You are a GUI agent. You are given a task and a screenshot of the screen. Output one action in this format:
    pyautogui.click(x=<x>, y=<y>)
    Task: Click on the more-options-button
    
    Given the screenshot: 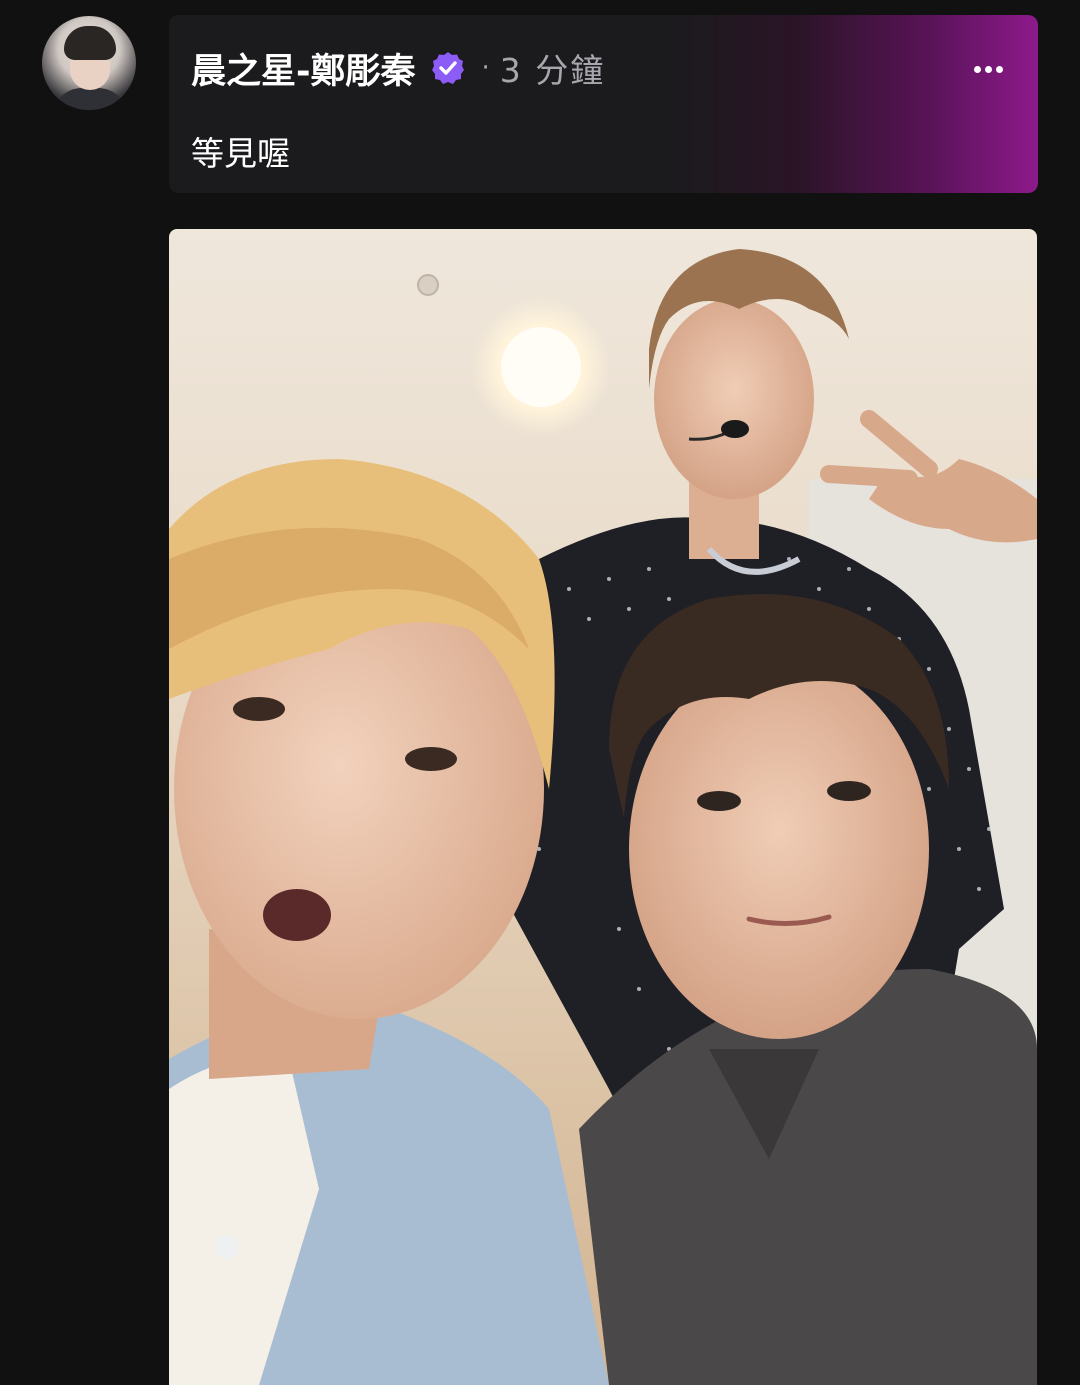 What is the action you would take?
    pyautogui.click(x=988, y=69)
    